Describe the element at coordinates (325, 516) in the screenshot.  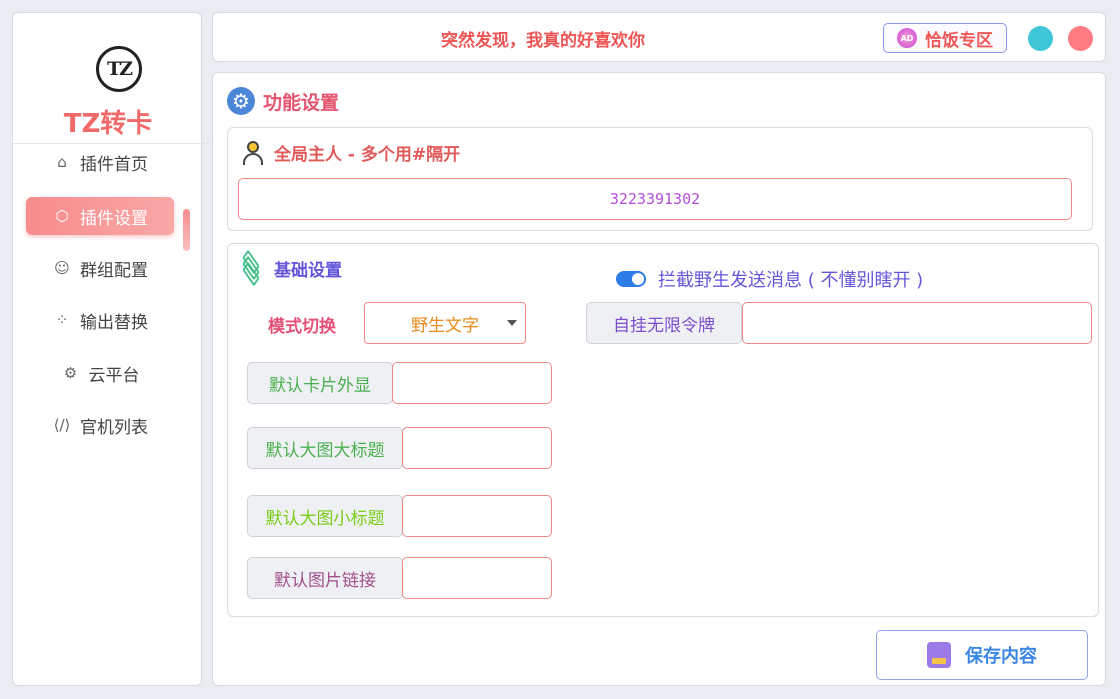
I see `big-subtitle-label: 默认大图小标题` at that location.